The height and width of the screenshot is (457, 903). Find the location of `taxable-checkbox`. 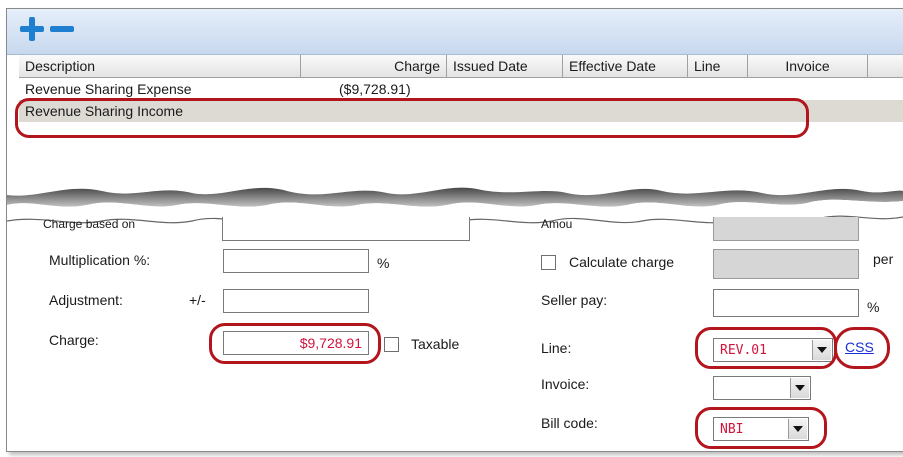

taxable-checkbox is located at coordinates (391, 344).